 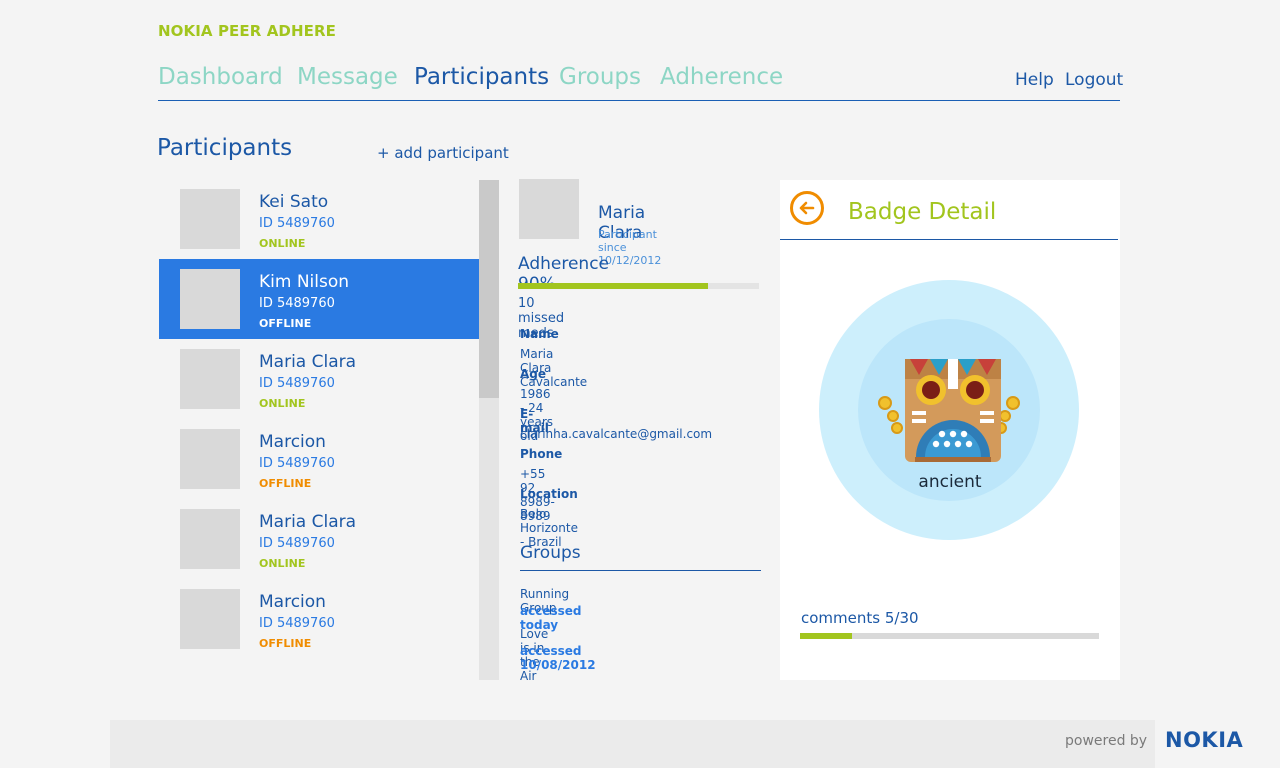 I want to click on participant-item: Kim Nilson ID 5489760 OFFLINE, so click(x=319, y=299).